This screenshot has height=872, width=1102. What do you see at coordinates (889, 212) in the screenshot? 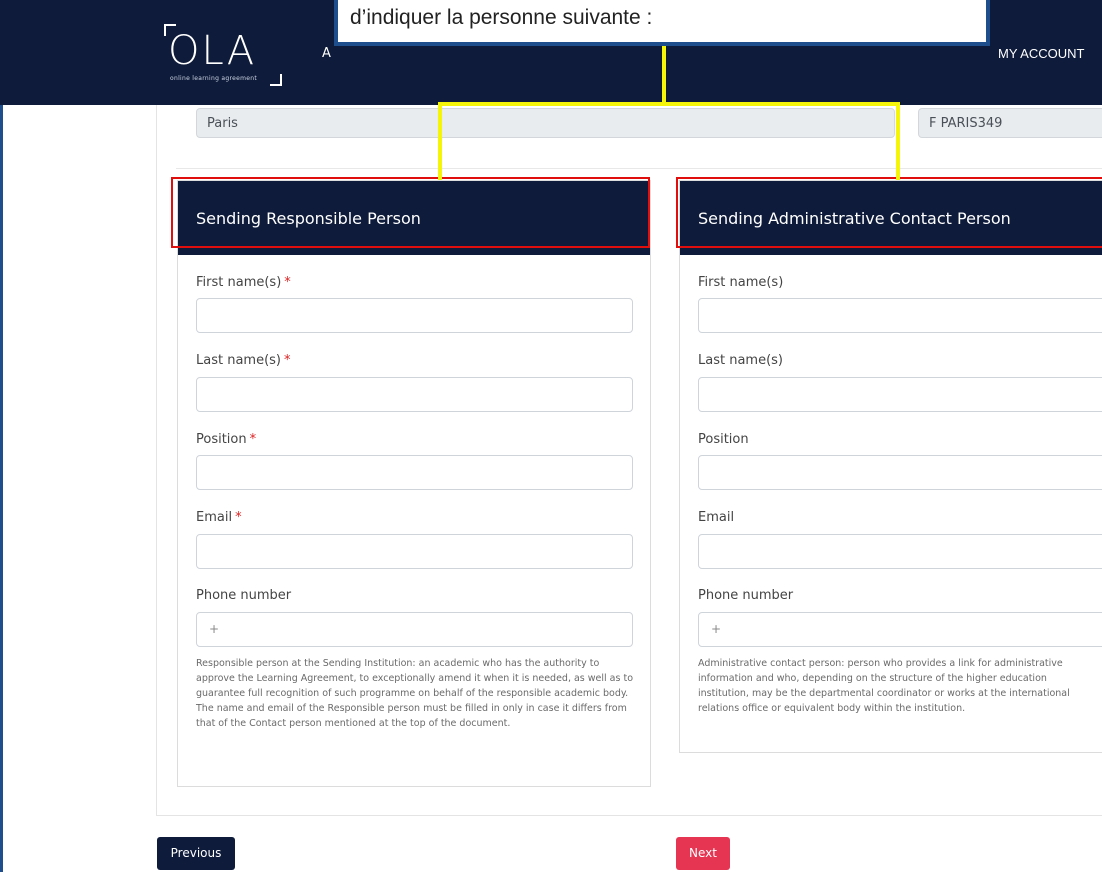
I see `administrative-title-highlight` at bounding box center [889, 212].